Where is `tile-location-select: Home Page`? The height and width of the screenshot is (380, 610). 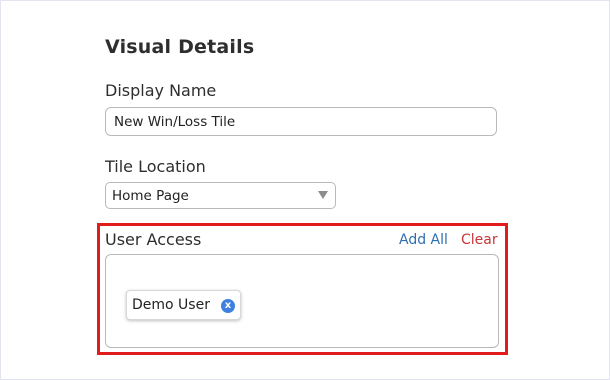
tile-location-select: Home Page is located at coordinates (220, 195).